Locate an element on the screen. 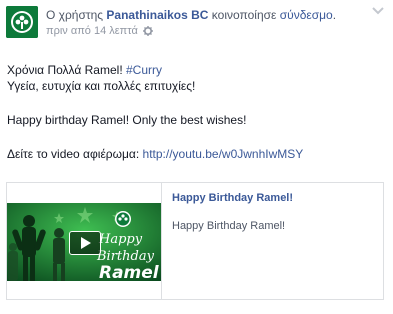  panathinaikos-logo-icon is located at coordinates (22, 22).